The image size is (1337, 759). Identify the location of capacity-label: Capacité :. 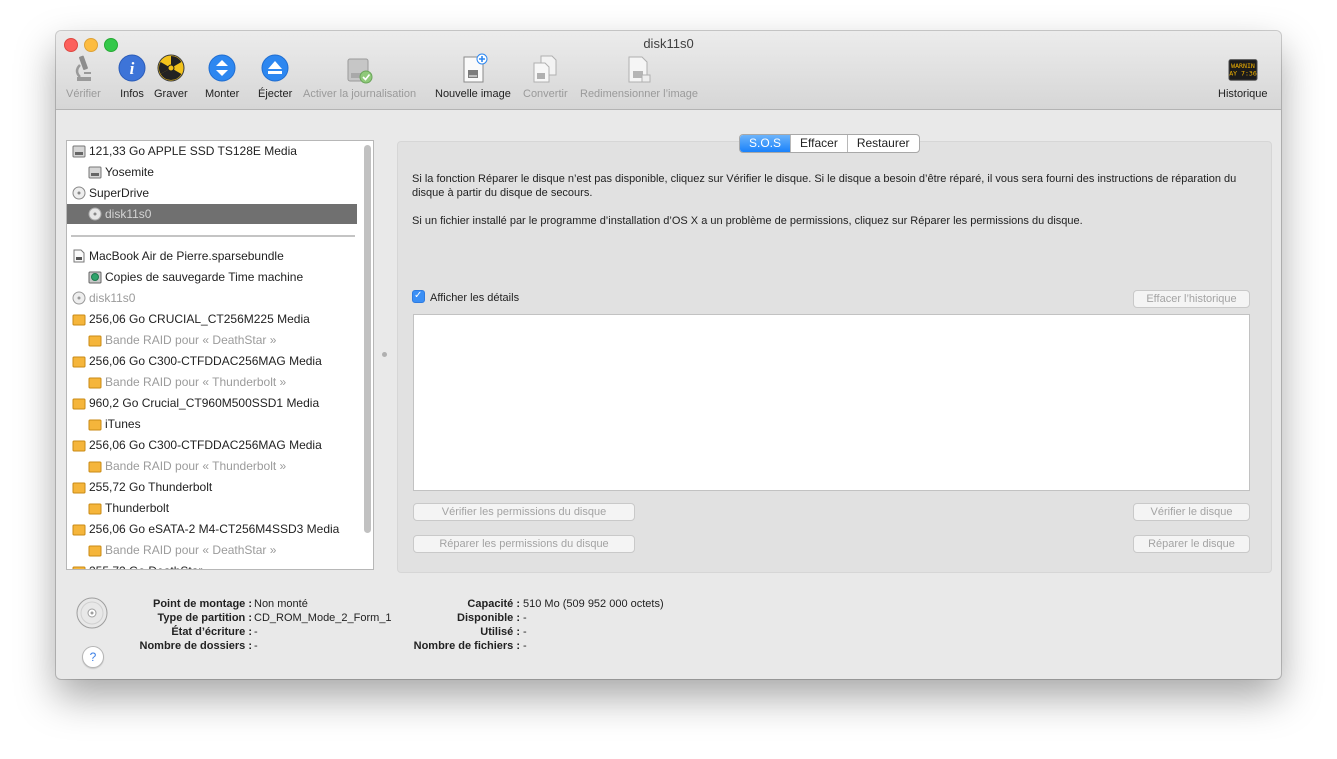
(493, 604).